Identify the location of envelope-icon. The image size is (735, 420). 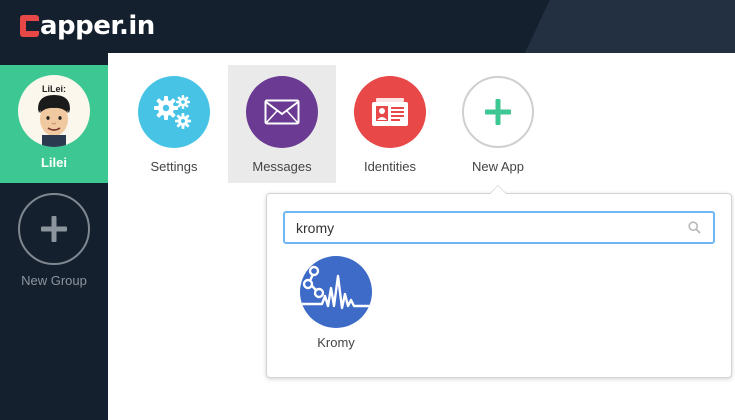
(282, 112).